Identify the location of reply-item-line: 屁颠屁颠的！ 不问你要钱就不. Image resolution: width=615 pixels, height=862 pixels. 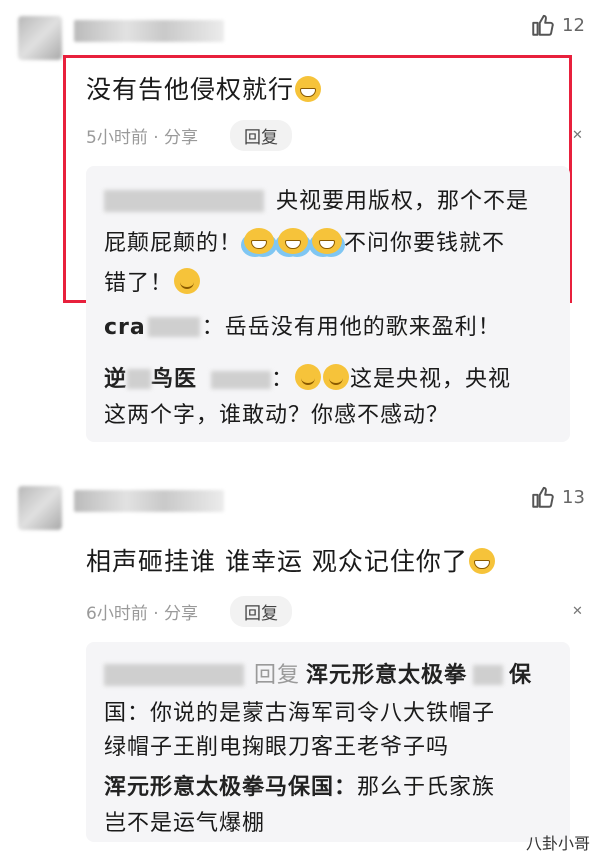
(339, 244).